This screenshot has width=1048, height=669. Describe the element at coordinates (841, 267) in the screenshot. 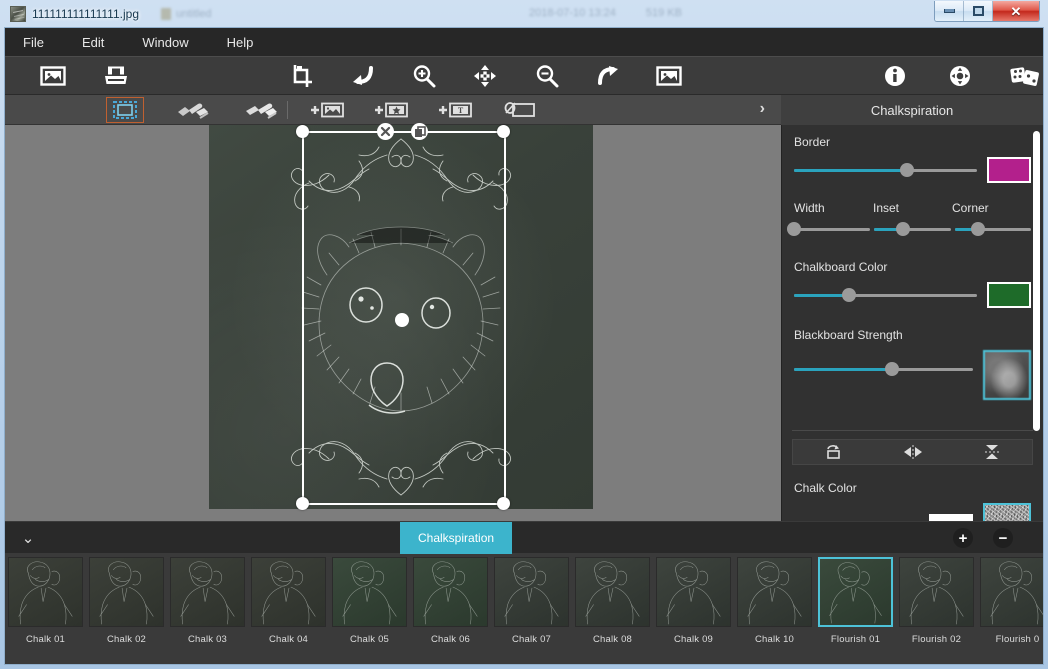

I see `chalkboard-color-label: Chalkboard Color` at that location.